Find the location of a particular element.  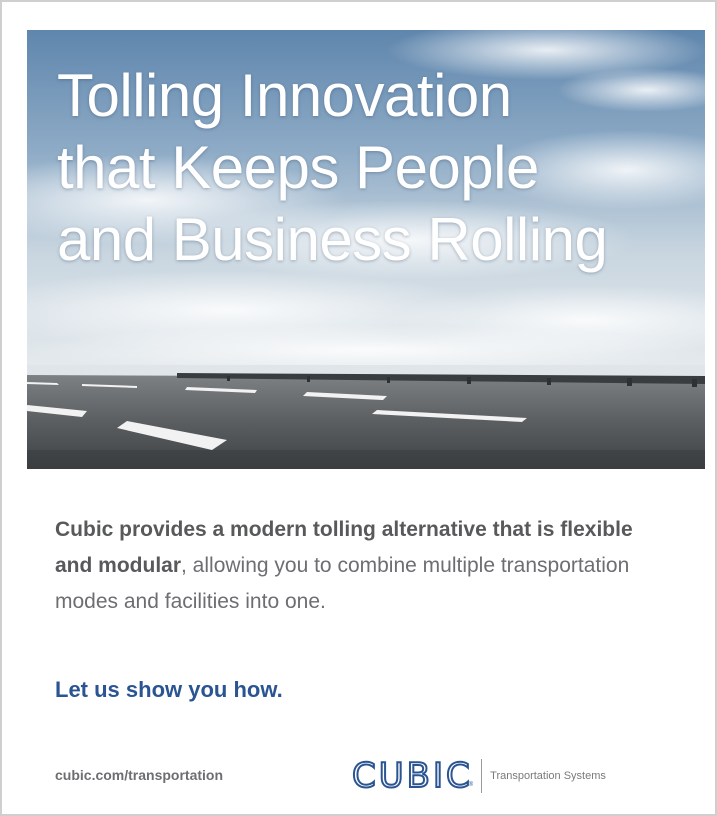

headline-line-1: Tolling Innovation is located at coordinates (284, 95).